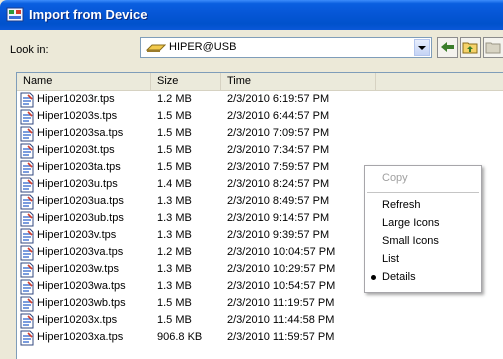  Describe the element at coordinates (251, 15) in the screenshot. I see `title-bar: Import from Device` at that location.